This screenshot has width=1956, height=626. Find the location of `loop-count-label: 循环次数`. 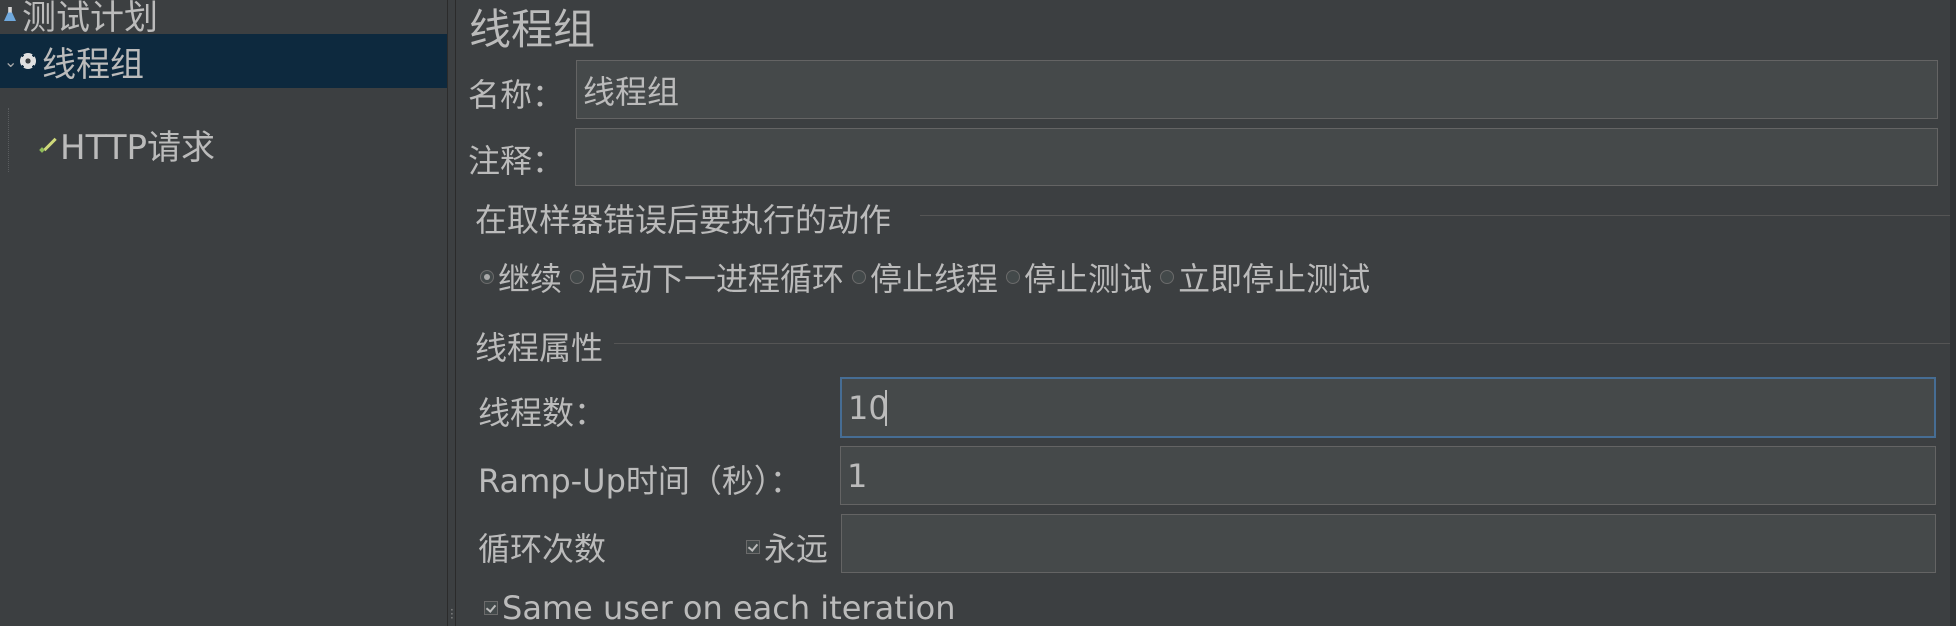

loop-count-label: 循环次数 is located at coordinates (542, 549).